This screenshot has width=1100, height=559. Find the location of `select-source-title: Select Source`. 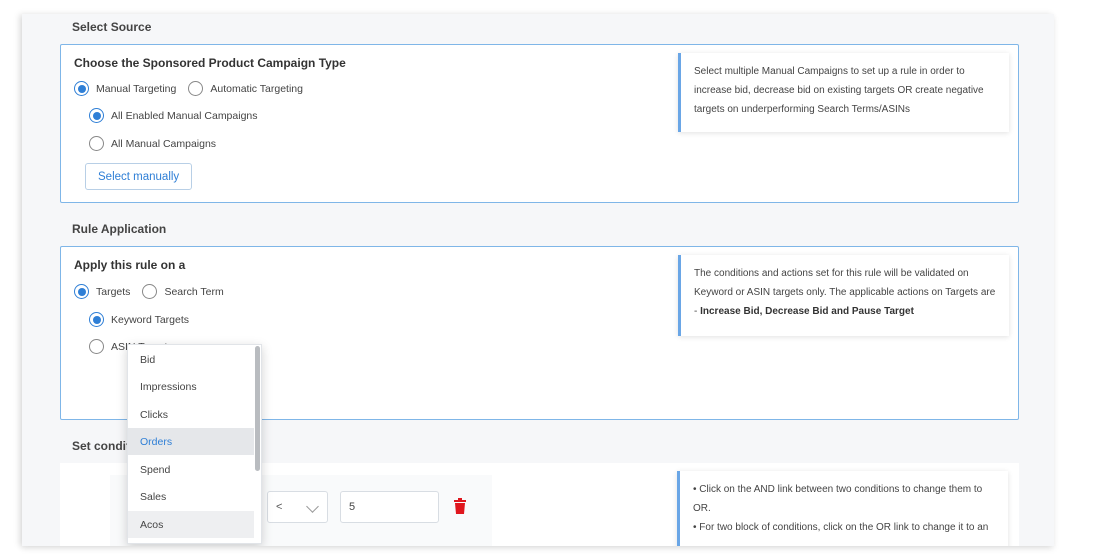

select-source-title: Select Source is located at coordinates (112, 27).